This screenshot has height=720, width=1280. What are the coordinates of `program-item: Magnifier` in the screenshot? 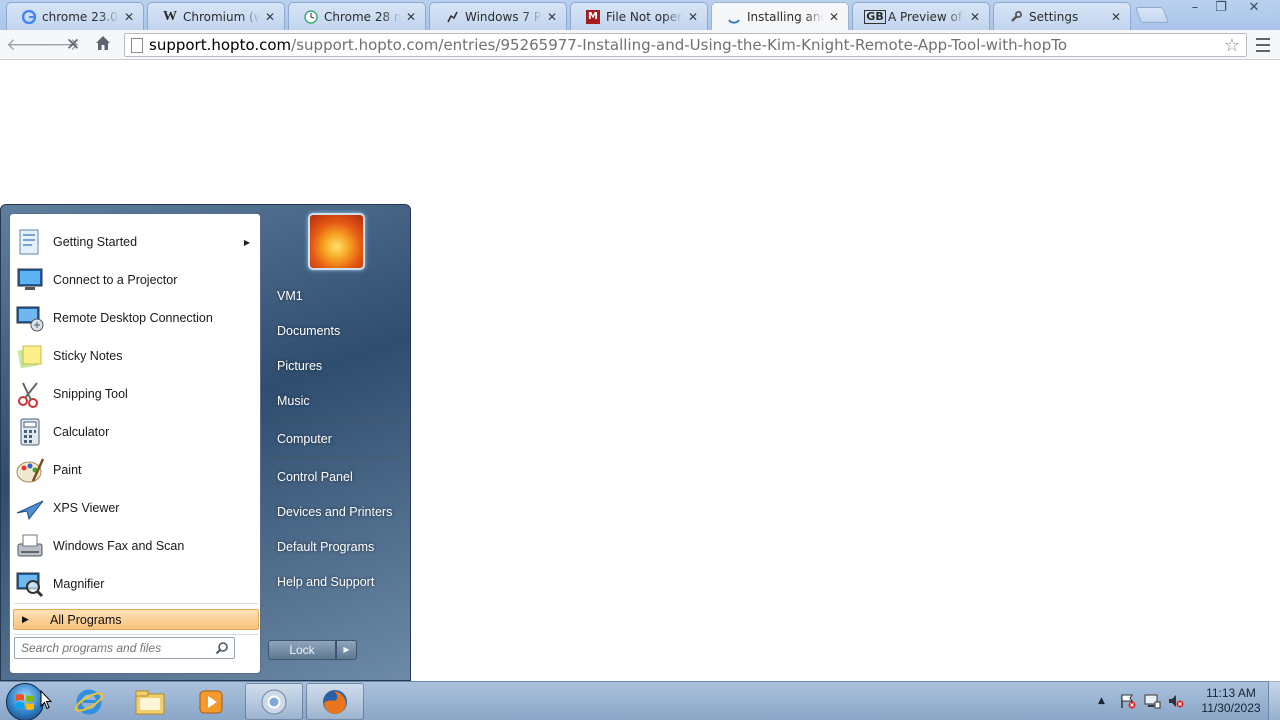 It's located at (136, 584).